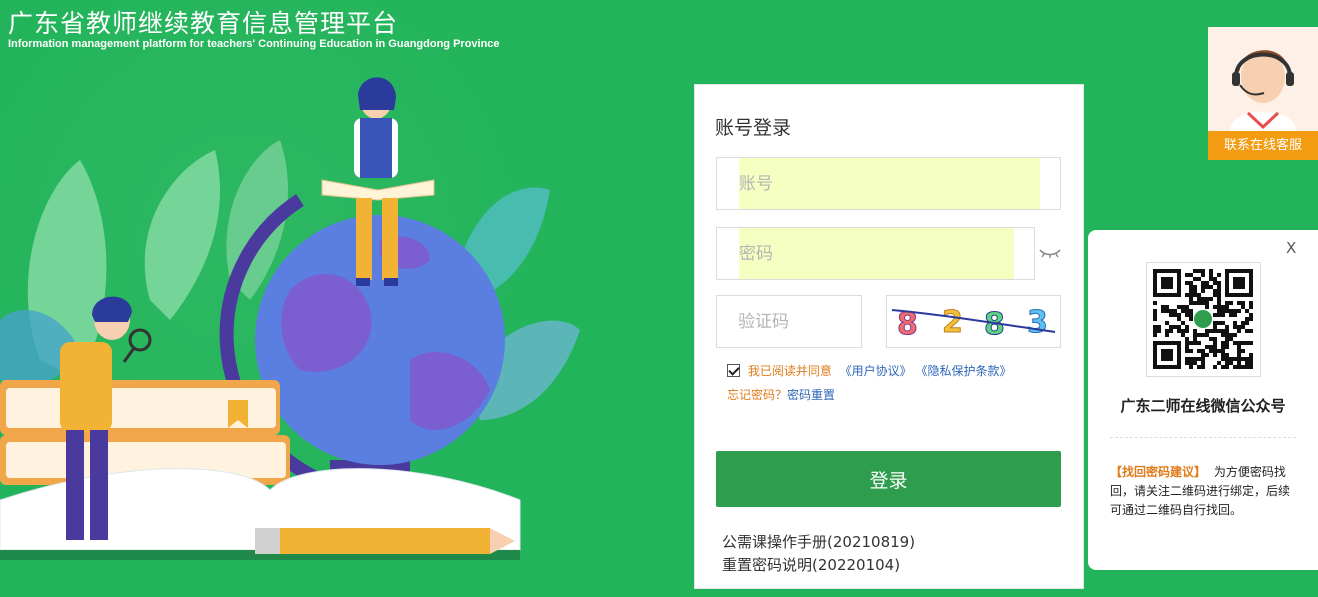 The width and height of the screenshot is (1318, 597). What do you see at coordinates (1263, 145) in the screenshot?
I see `contact-service-label: 联系在线客服` at bounding box center [1263, 145].